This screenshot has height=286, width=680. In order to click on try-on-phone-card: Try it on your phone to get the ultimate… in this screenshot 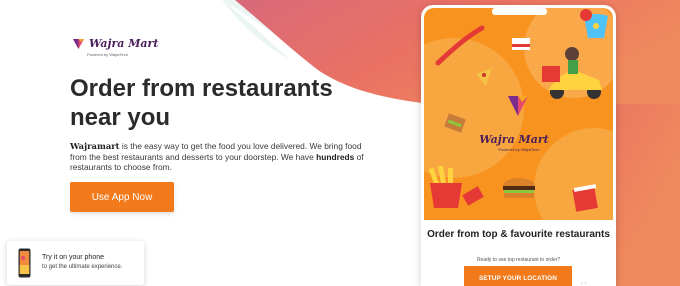, I will do `click(75, 263)`.